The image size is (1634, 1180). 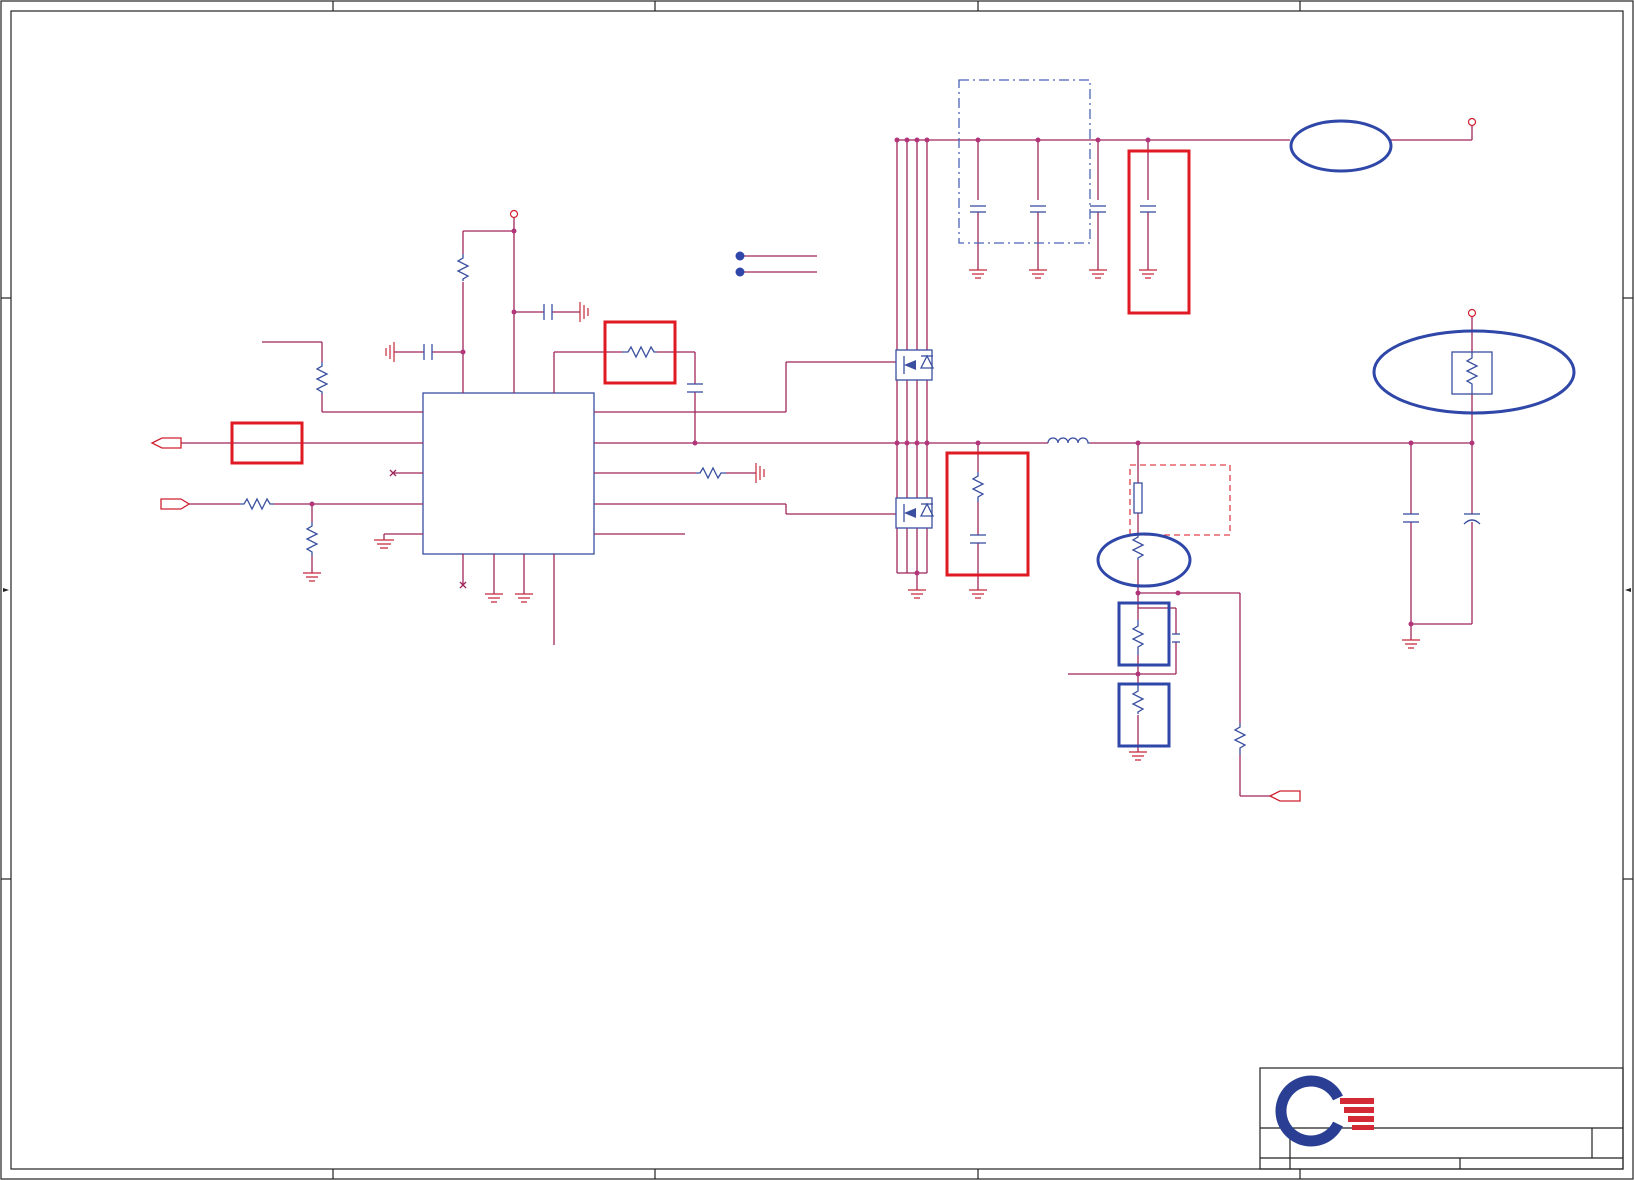 I want to click on highlight-ellipse-feedback-top, so click(x=1144, y=560).